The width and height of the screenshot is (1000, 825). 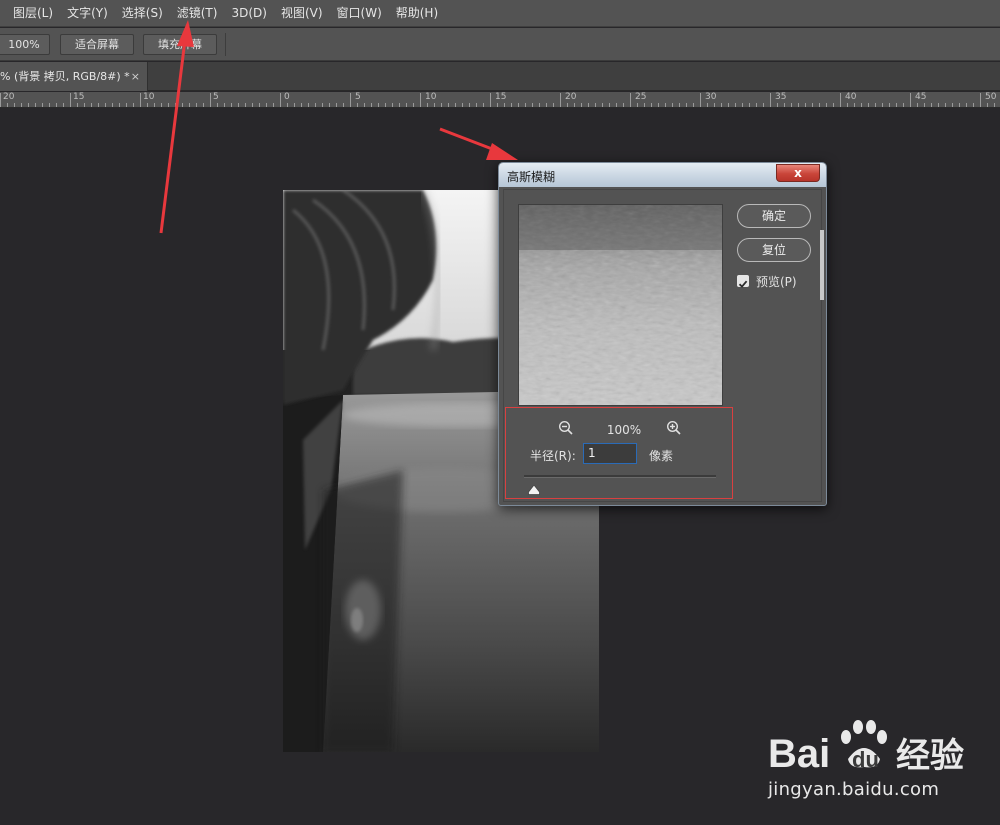 I want to click on document-tab: % (背景 拷贝, RGB/8#) * ×, so click(x=74, y=76).